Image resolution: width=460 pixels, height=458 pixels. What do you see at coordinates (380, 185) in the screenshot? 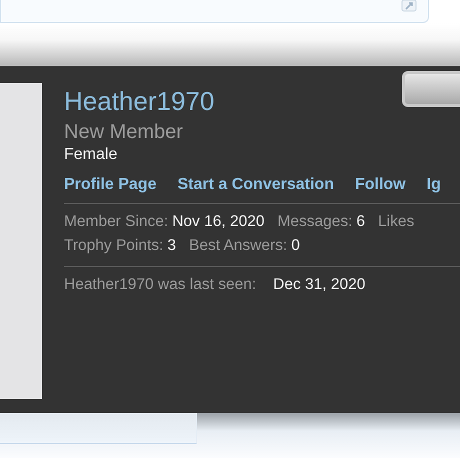
I see `profile-link: Follow` at bounding box center [380, 185].